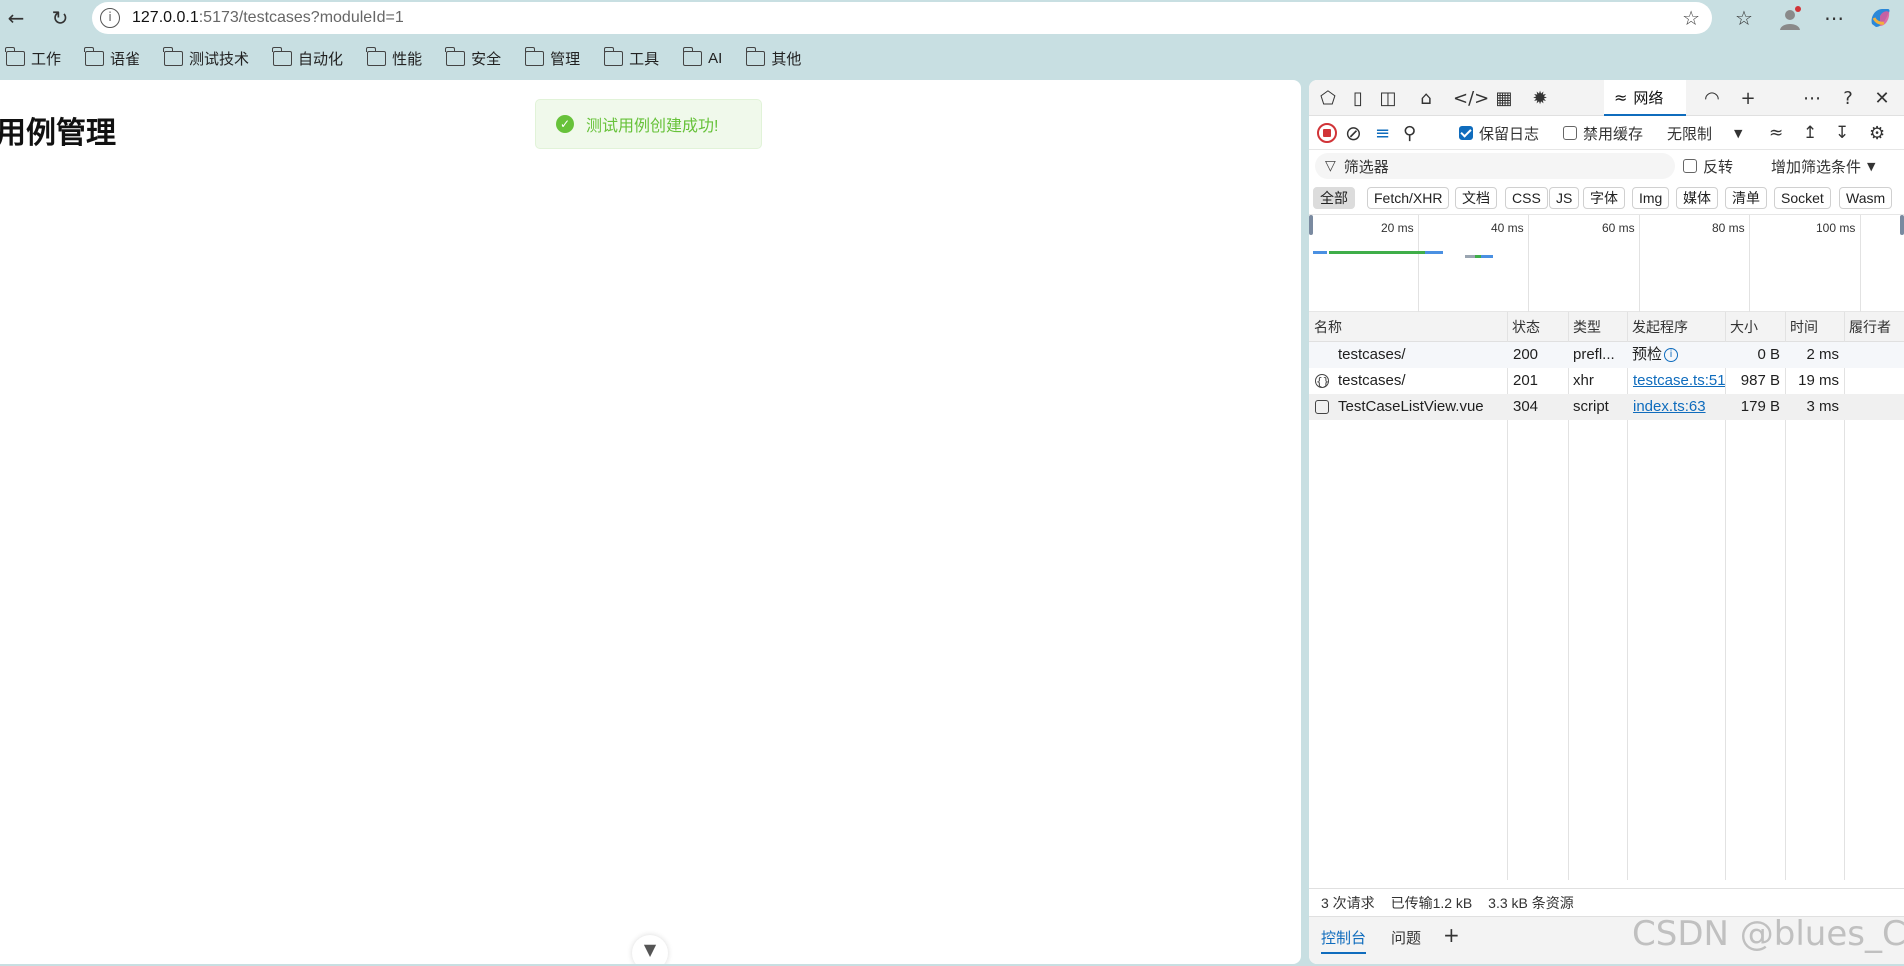  Describe the element at coordinates (1606, 263) in the screenshot. I see `timeline-overview: 20 ms 40 ms 60 ms 80 ms 100 ms` at that location.